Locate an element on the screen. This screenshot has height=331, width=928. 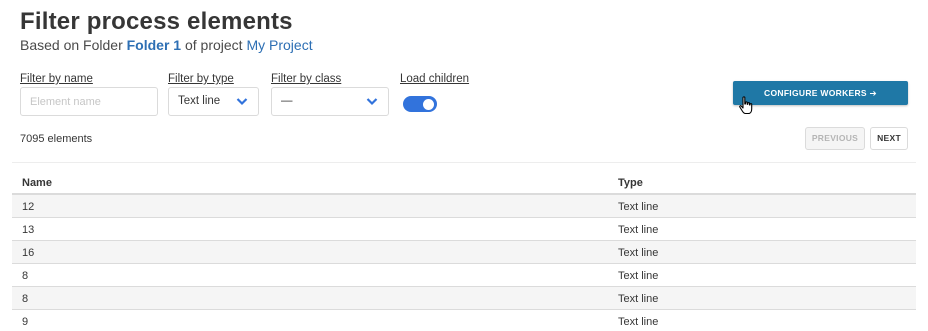
configure-workers-button: CONFIGURE WORKERS ➔ is located at coordinates (820, 93).